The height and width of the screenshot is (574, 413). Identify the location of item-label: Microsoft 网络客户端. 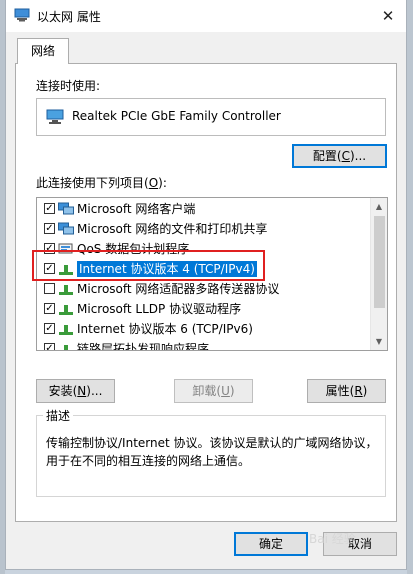
(136, 209).